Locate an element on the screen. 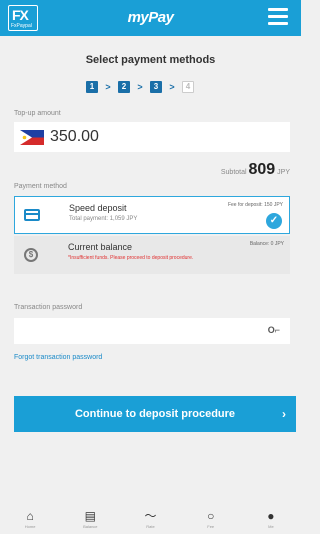  step-1: 1 is located at coordinates (92, 87).